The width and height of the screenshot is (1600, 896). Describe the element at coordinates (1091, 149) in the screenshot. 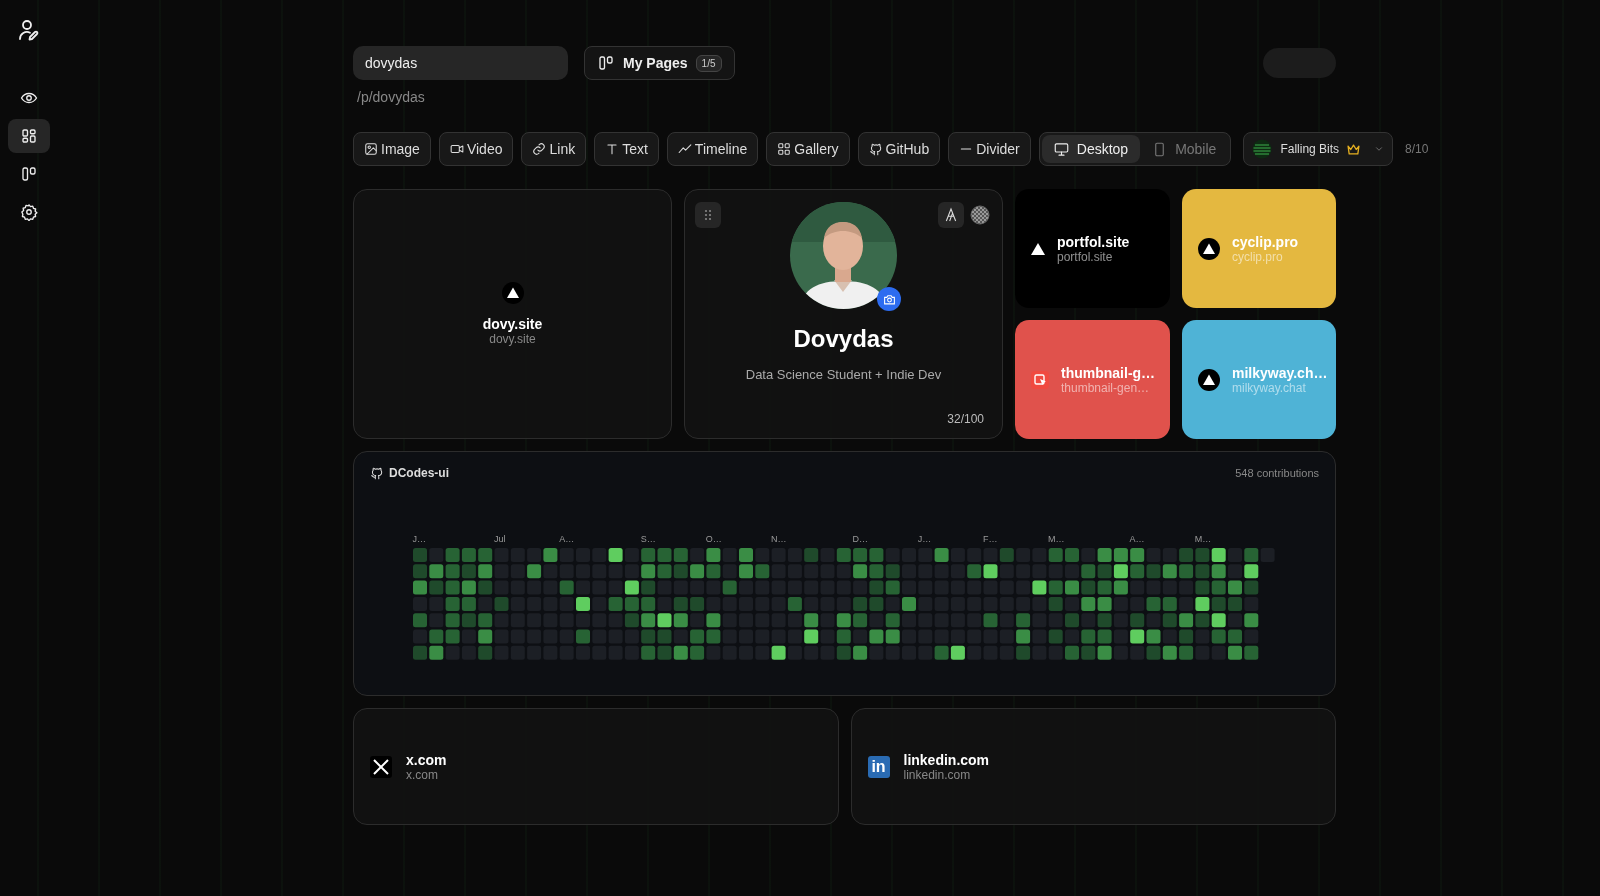

I see `view-mode-tab: Desktop` at that location.